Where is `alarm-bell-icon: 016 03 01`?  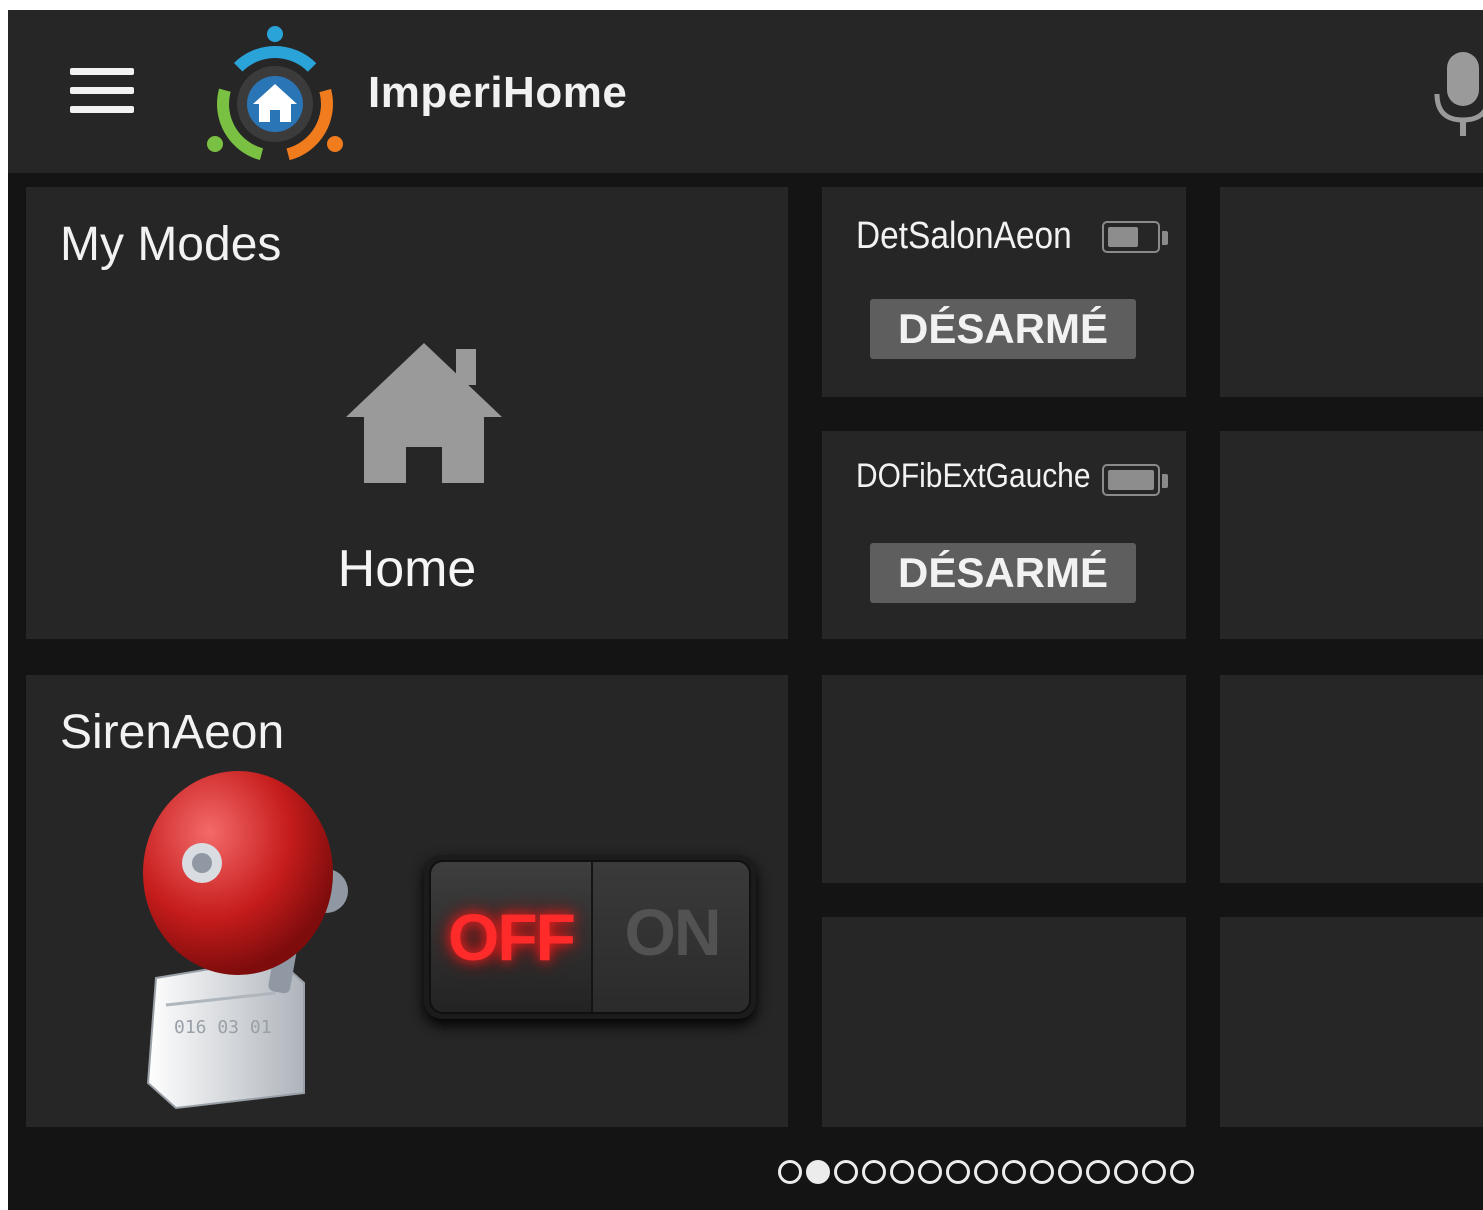
alarm-bell-icon: 016 03 01 is located at coordinates (245, 940).